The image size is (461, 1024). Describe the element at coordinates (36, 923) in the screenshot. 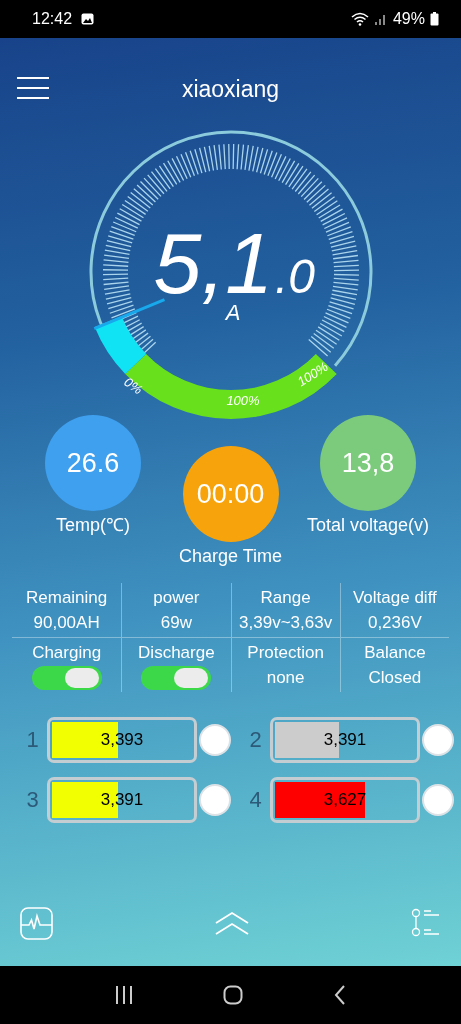

I see `chart-icon` at that location.